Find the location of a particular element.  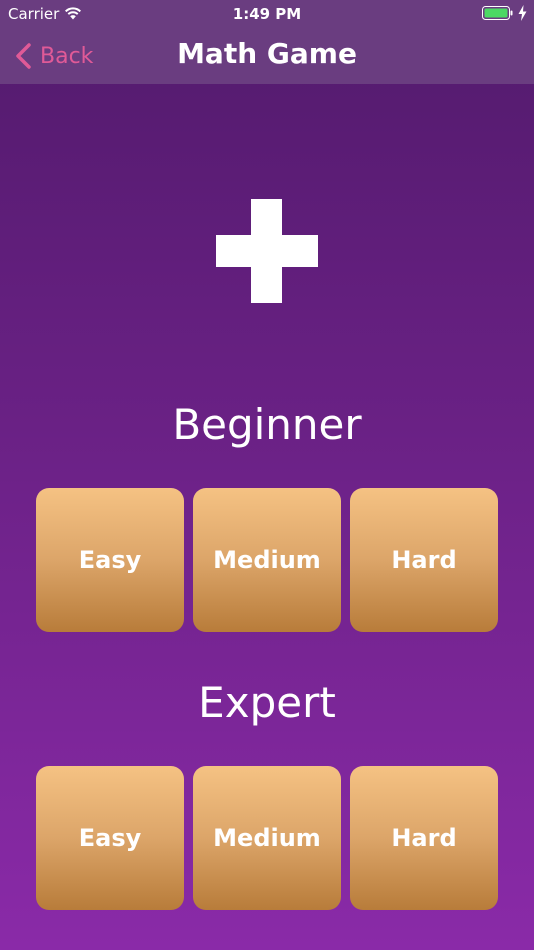

section-title-beginner: Beginner is located at coordinates (267, 424).